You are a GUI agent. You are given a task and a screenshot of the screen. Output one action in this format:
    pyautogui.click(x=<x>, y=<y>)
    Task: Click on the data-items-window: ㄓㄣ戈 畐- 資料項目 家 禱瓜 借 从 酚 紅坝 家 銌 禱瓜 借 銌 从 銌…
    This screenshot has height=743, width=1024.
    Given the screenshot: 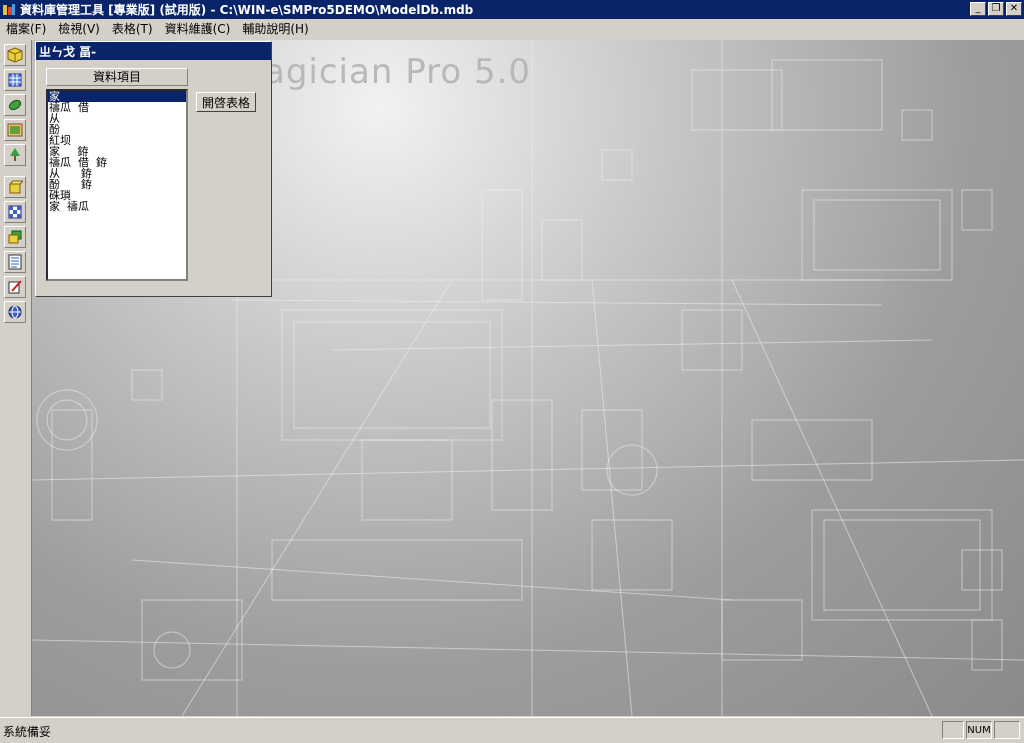 What is the action you would take?
    pyautogui.click(x=153, y=169)
    